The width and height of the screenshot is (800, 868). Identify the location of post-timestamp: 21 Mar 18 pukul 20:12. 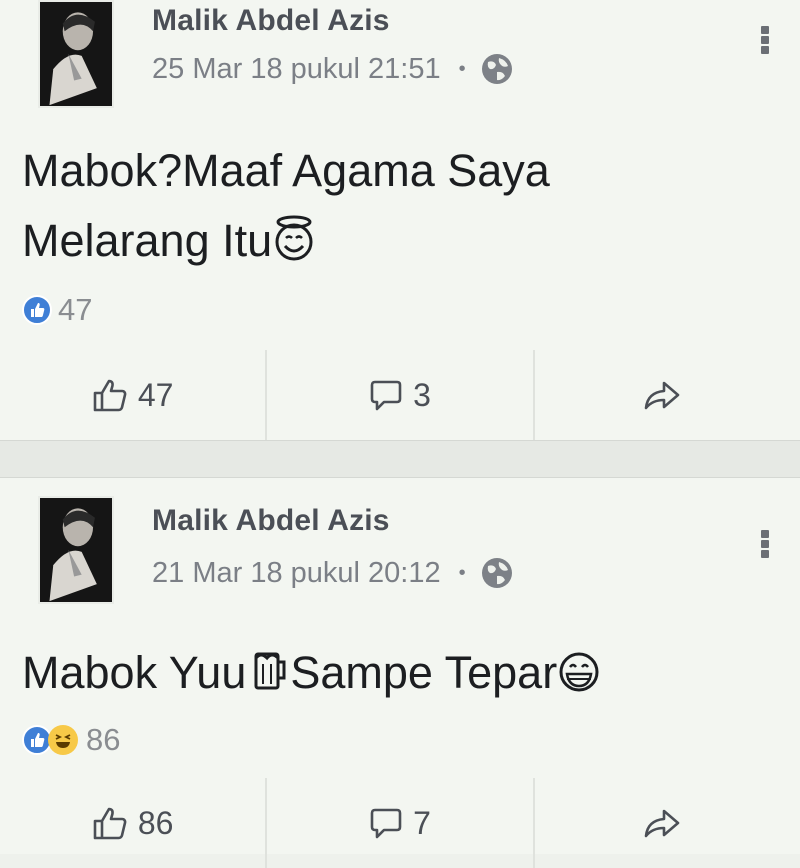
(296, 573).